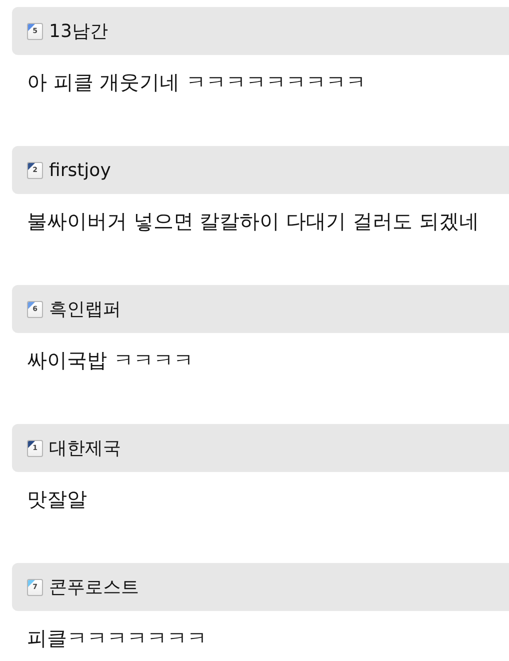 The width and height of the screenshot is (509, 661). Describe the element at coordinates (80, 170) in the screenshot. I see `author-name: firstjoy` at that location.